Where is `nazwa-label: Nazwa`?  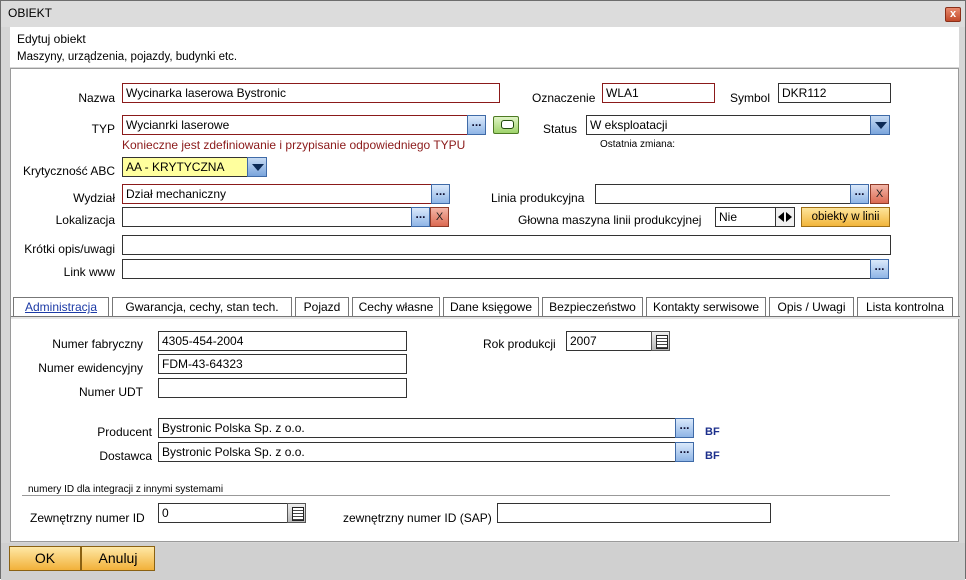 nazwa-label: Nazwa is located at coordinates (96, 98).